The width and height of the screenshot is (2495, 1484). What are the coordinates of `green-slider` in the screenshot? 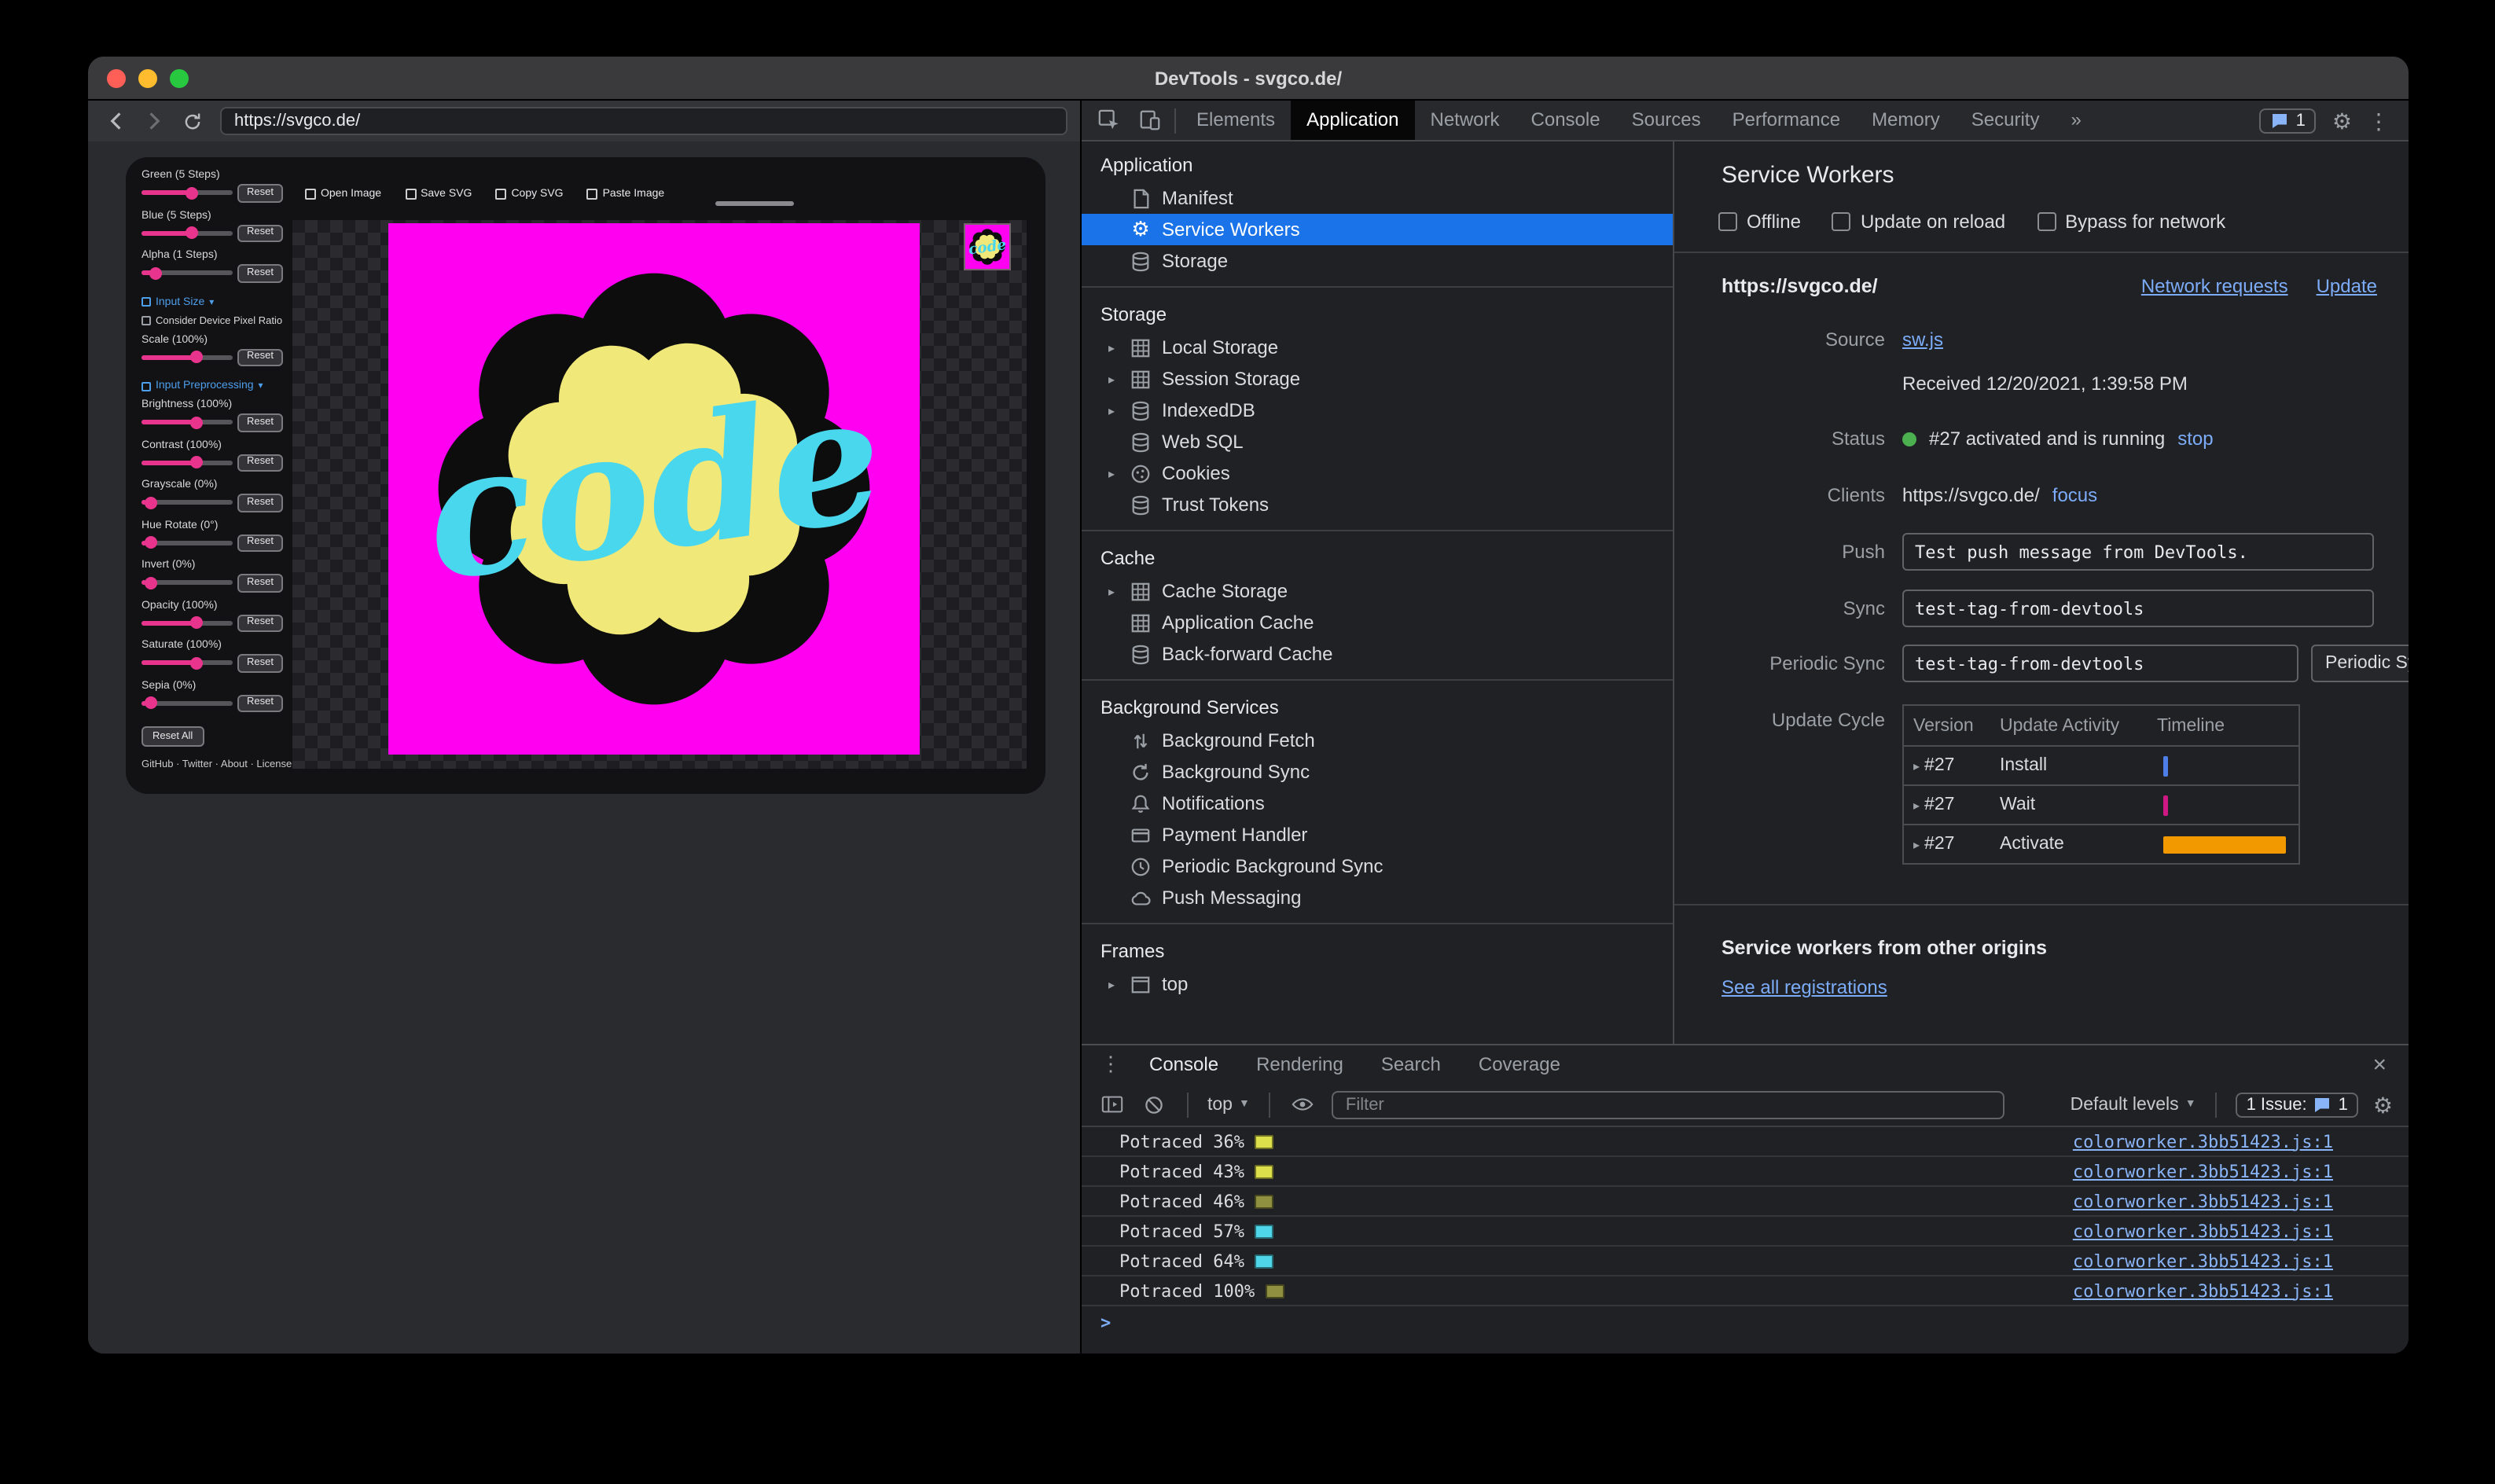 It's located at (187, 193).